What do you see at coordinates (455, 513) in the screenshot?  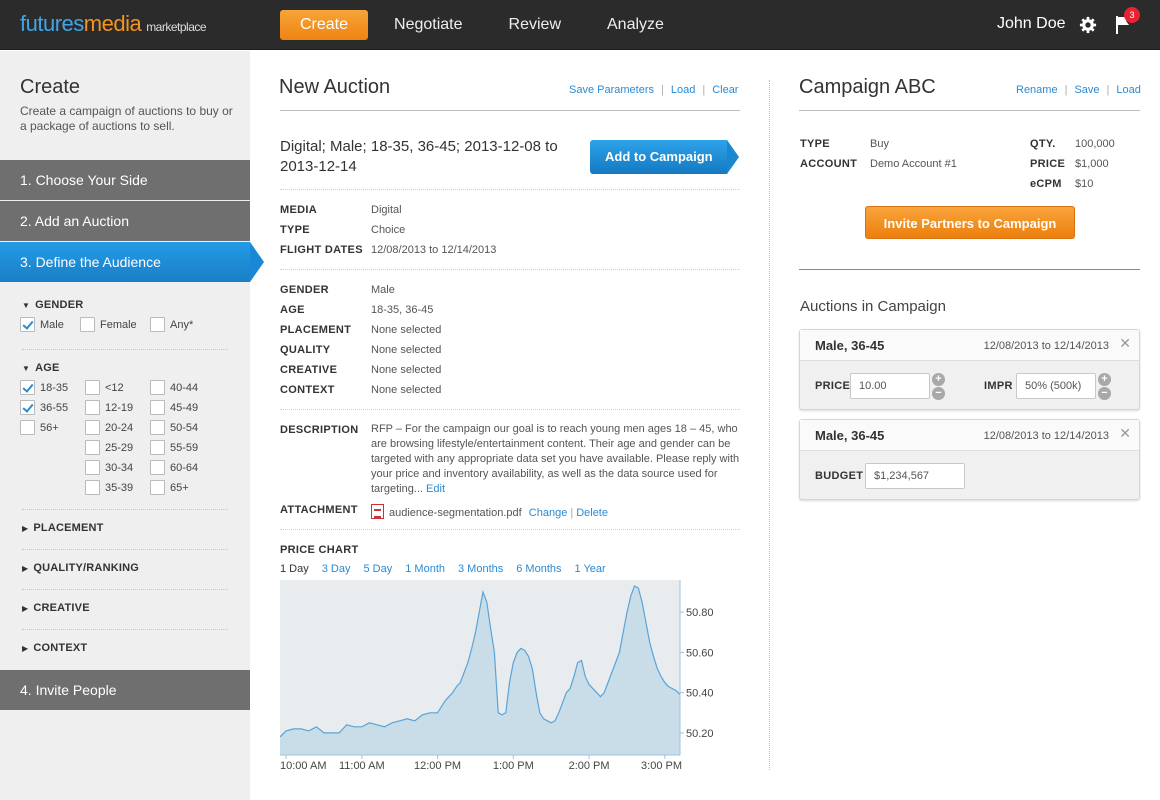 I see `attachment-filename: audience-segmentation.pdf` at bounding box center [455, 513].